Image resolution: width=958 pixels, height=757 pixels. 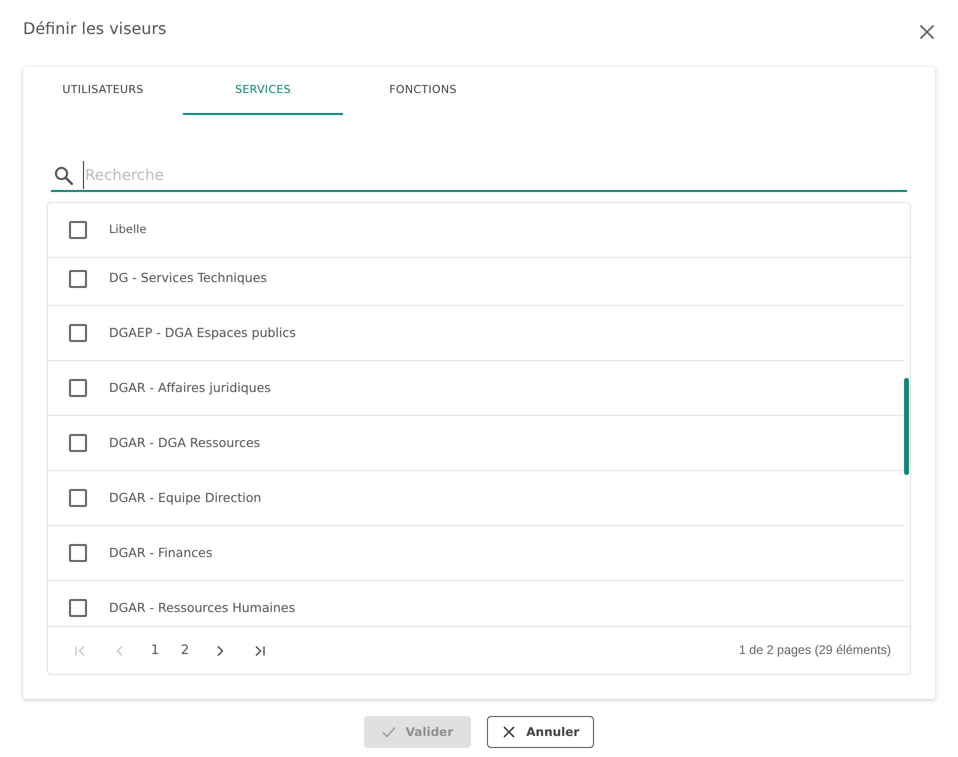 I want to click on dialog-title: Définir les viseurs, so click(x=94, y=29).